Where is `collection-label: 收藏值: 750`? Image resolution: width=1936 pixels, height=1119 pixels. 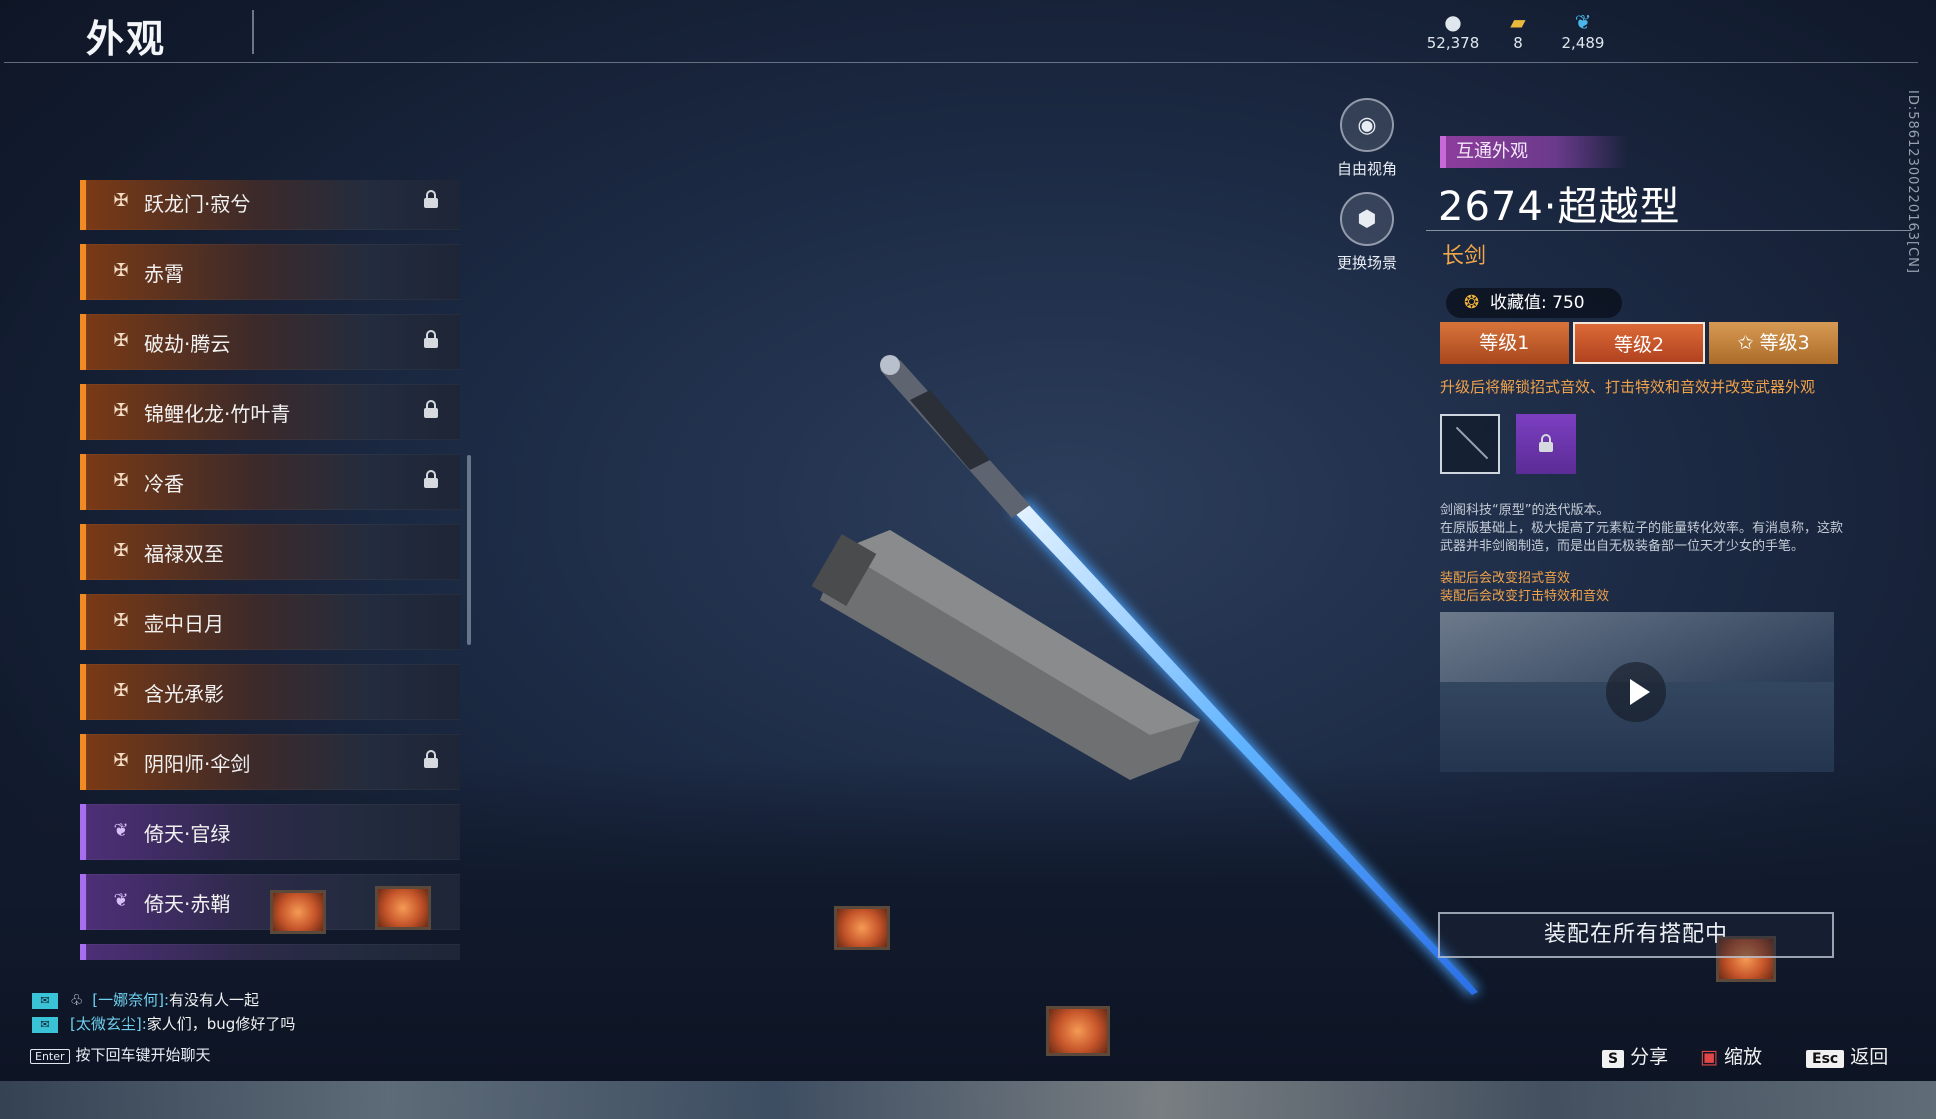 collection-label: 收藏值: 750 is located at coordinates (1537, 303).